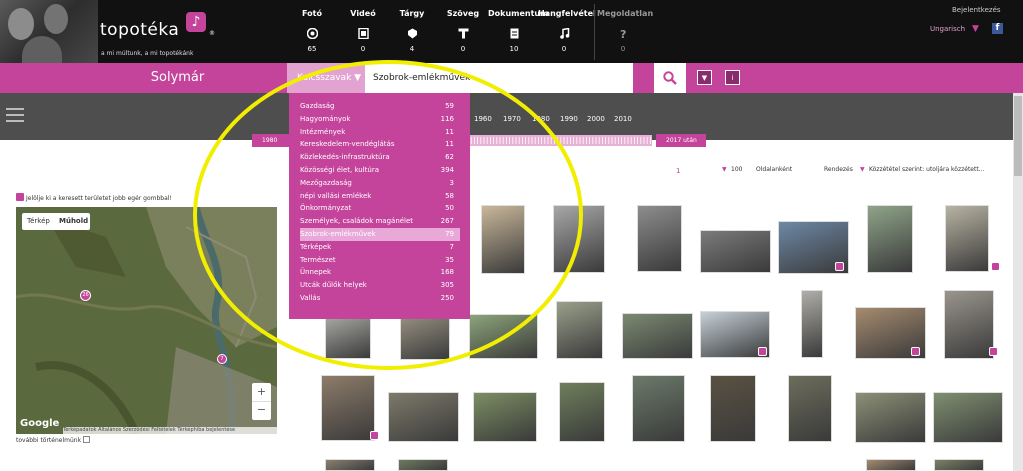 Image resolution: width=1023 pixels, height=471 pixels. I want to click on map-cluster-marker: 7, so click(222, 359).